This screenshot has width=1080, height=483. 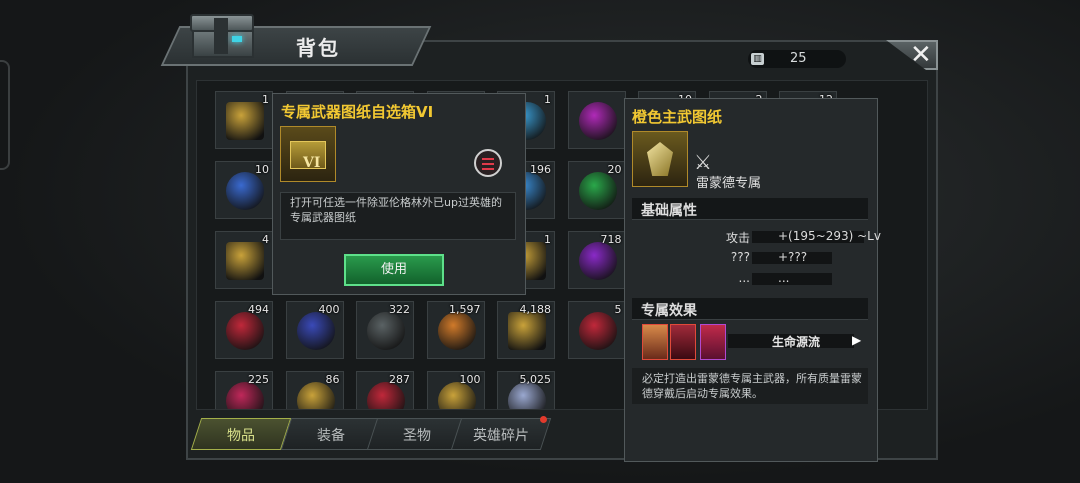 I want to click on inventory-slot: 1,597, so click(x=455, y=330).